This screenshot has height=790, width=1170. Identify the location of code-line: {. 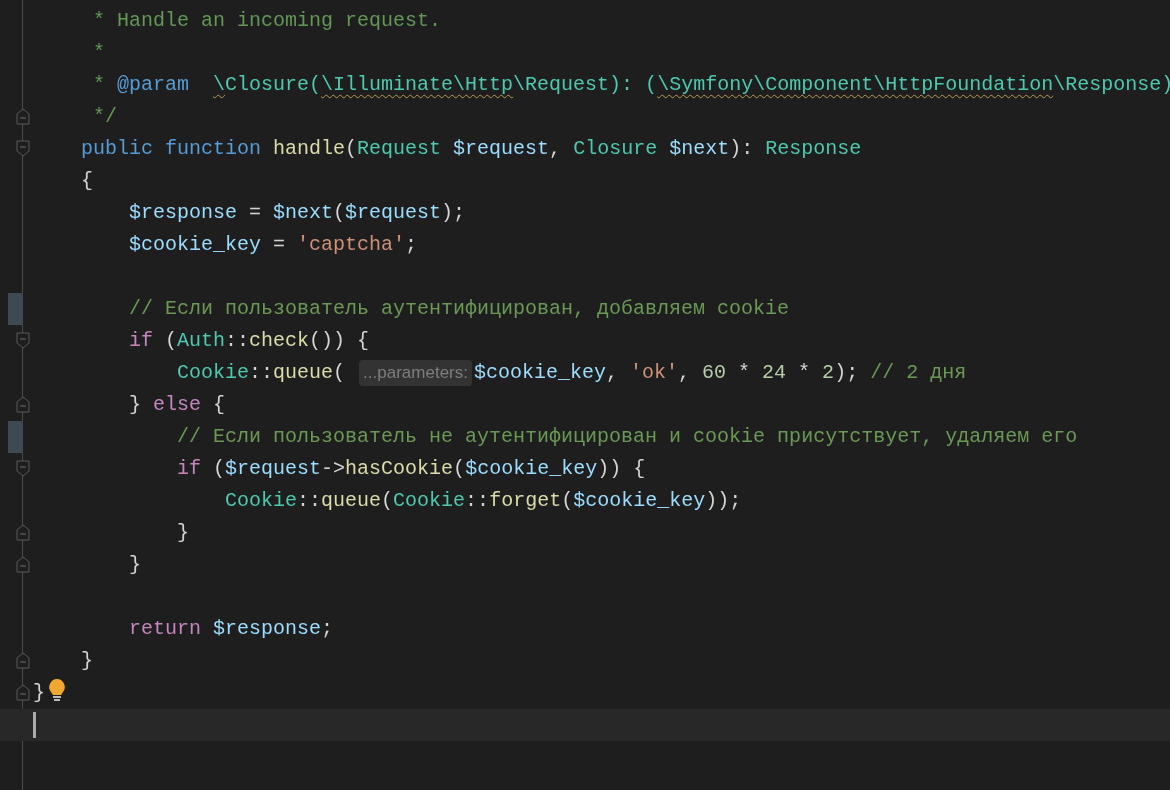
(86, 181).